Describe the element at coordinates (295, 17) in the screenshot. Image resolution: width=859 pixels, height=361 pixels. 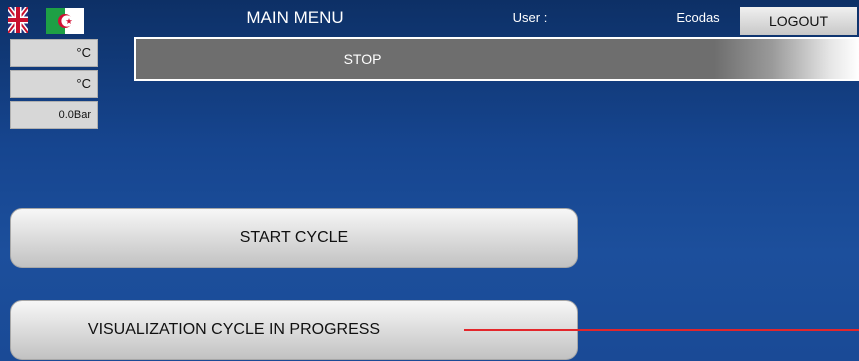
I see `page-title: MAIN MENU` at that location.